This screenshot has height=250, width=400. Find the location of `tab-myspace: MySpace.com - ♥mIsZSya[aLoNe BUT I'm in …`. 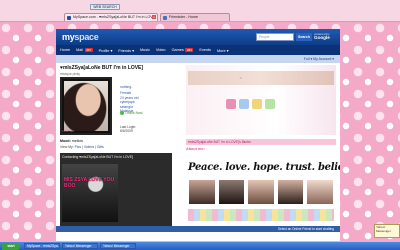

tab-myspace: MySpace.com - ♥mIsZSya[aLoNe BUT I'm in … is located at coordinates (111, 17).